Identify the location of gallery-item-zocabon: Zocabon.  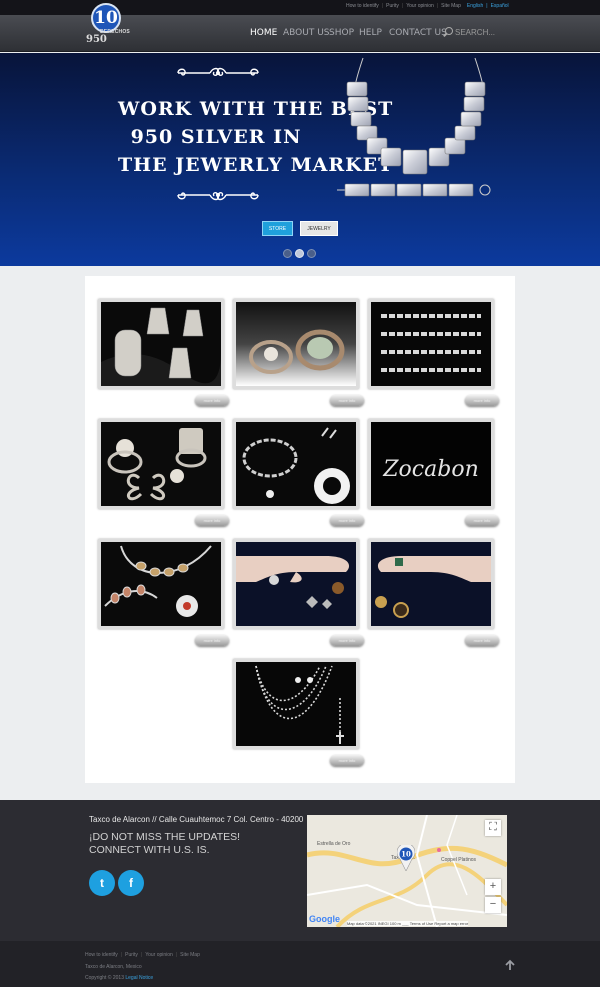
(431, 464).